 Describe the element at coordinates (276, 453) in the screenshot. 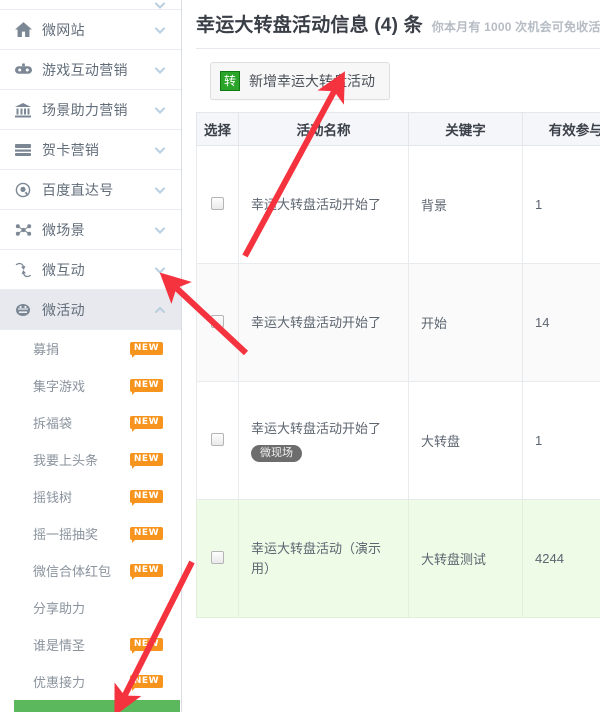

I see `activity-tag: 微现场` at that location.